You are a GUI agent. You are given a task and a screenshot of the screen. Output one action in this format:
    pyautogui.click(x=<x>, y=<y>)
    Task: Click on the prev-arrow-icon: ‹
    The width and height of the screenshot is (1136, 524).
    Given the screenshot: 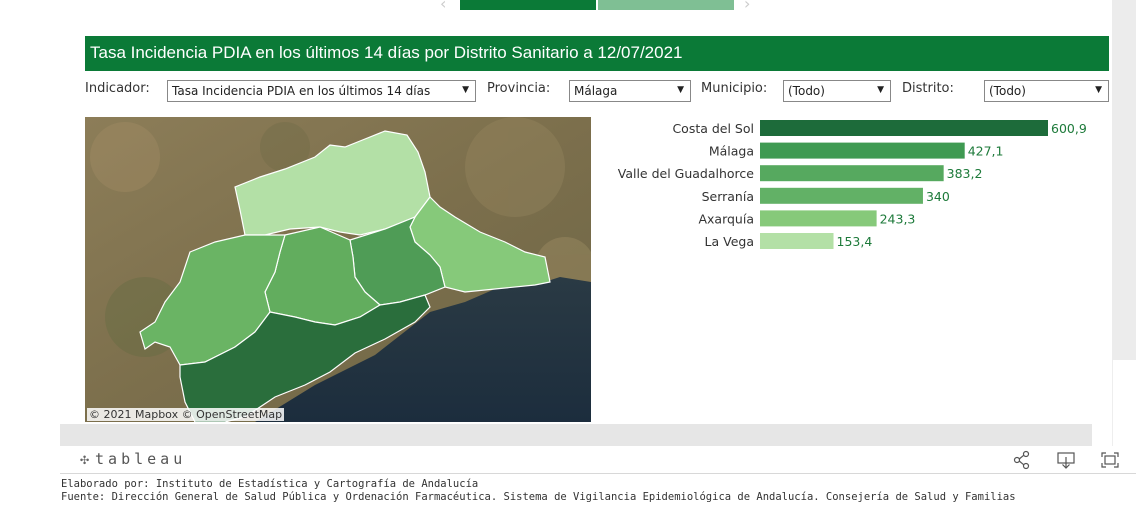 What is the action you would take?
    pyautogui.click(x=443, y=6)
    